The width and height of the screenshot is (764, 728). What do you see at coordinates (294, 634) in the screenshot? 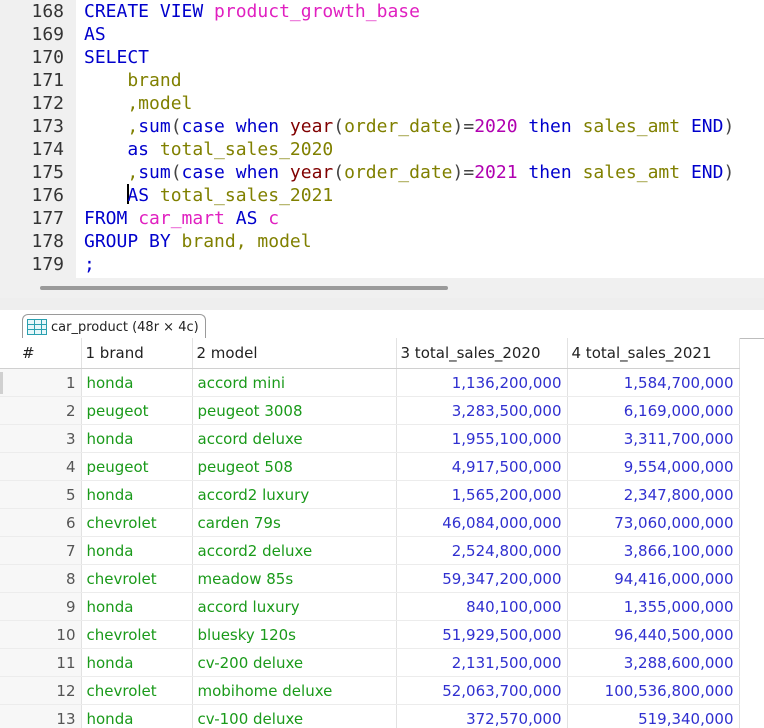
I see `table-cell: bluesky 120s` at bounding box center [294, 634].